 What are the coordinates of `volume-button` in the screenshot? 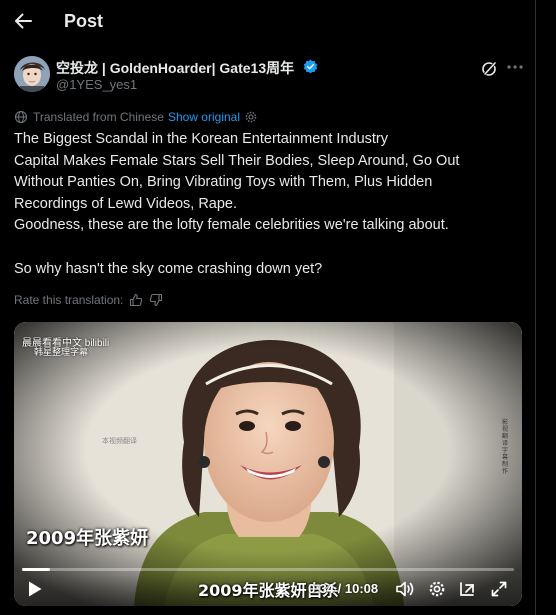 It's located at (405, 589).